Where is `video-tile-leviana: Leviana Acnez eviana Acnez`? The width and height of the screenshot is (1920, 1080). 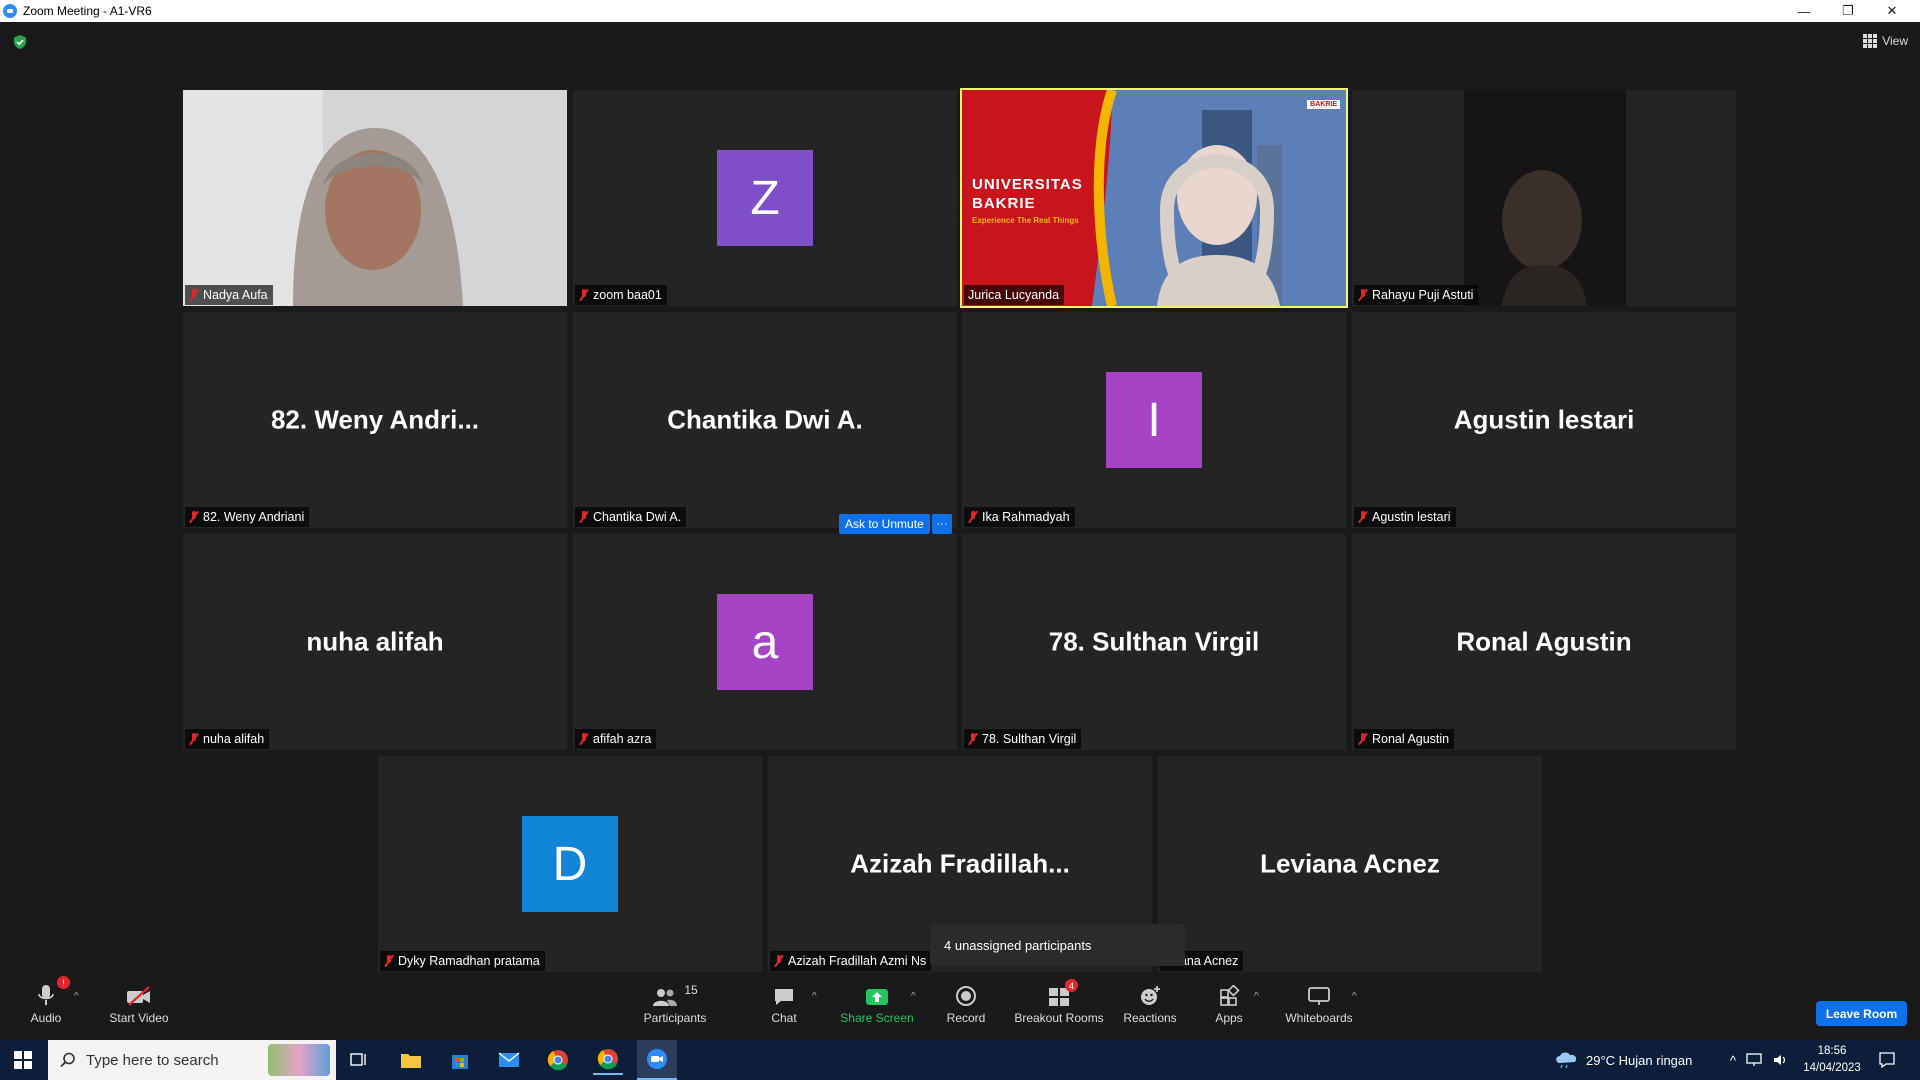
video-tile-leviana: Leviana Acnez eviana Acnez is located at coordinates (1350, 864).